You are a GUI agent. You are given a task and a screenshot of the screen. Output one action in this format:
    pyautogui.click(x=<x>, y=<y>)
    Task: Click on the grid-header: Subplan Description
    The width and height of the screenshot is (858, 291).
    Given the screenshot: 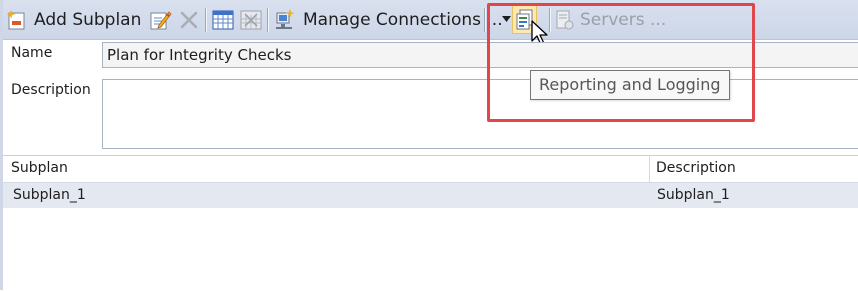 What is the action you would take?
    pyautogui.click(x=430, y=169)
    